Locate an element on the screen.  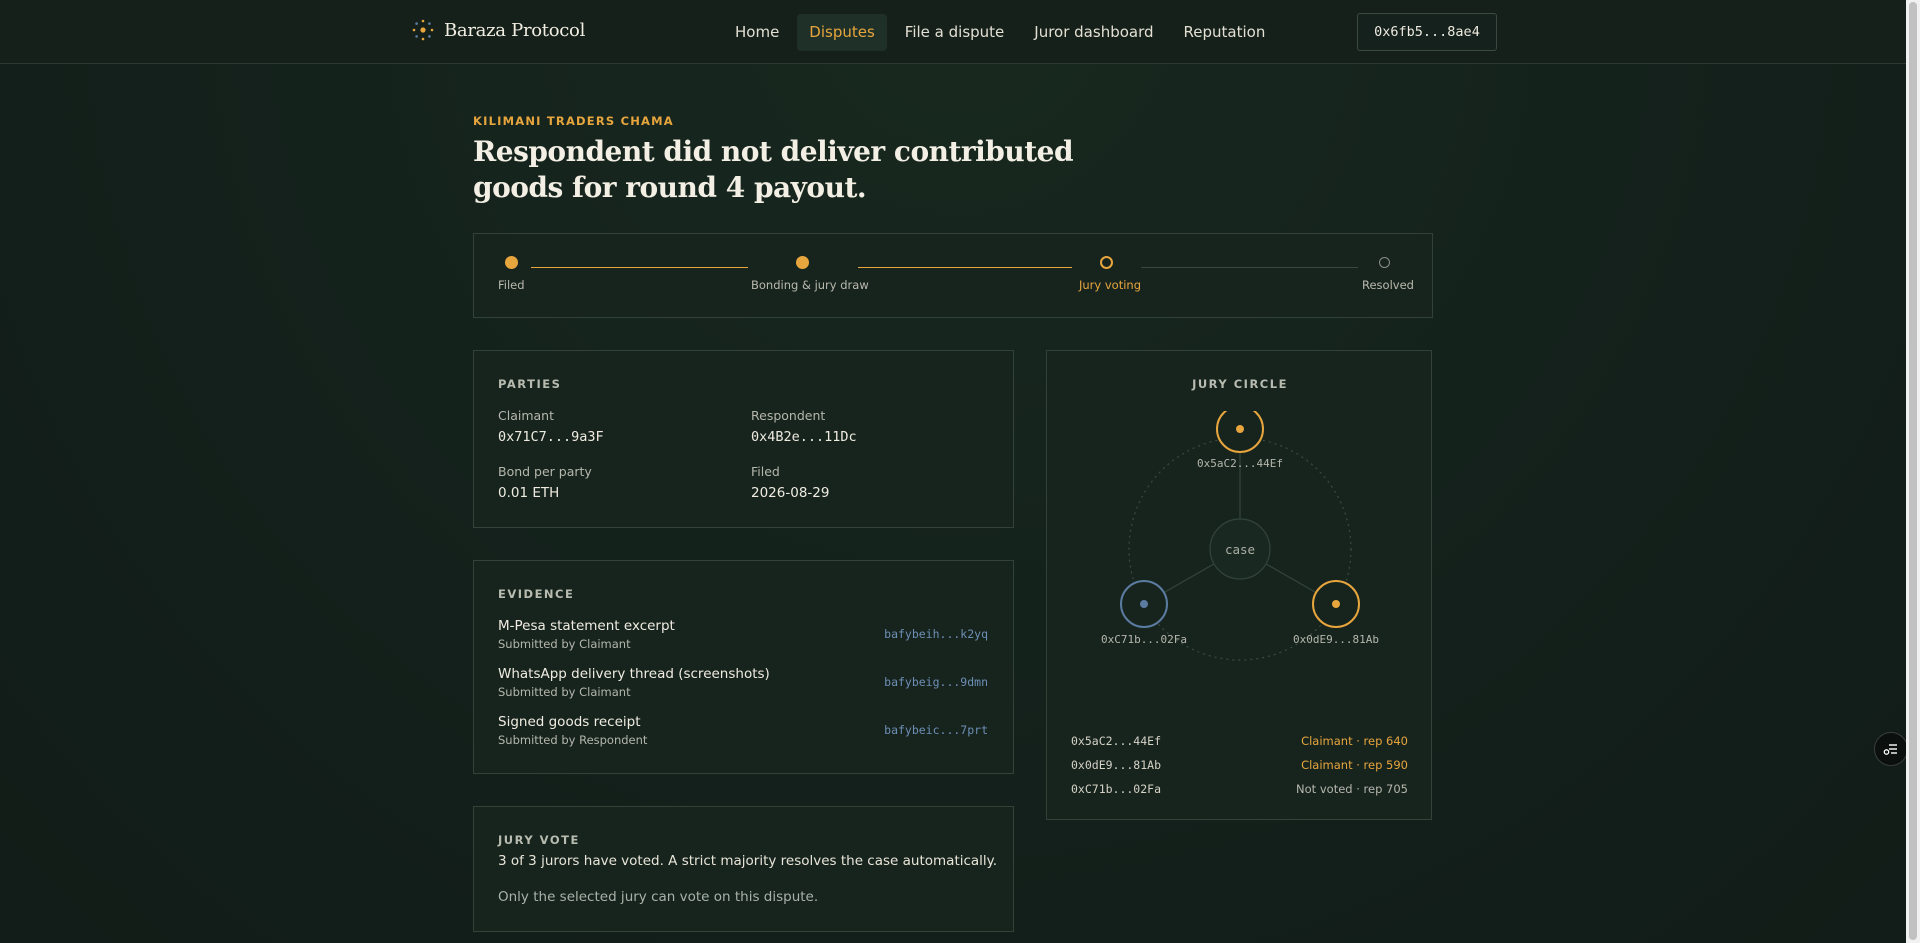
juror-row: 0x5aC2...44Ef Claimant · rep 640 is located at coordinates (1239, 741).